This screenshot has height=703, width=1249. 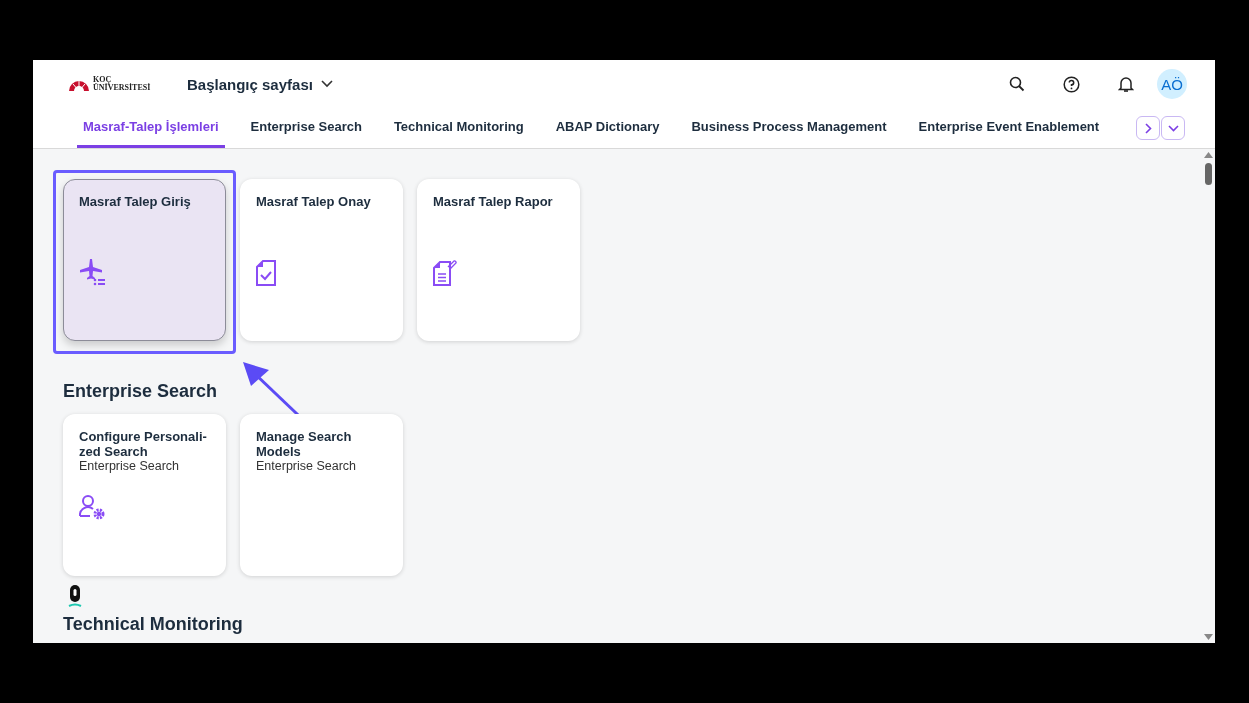 What do you see at coordinates (1208, 174) in the screenshot?
I see `scrollbar-thumb` at bounding box center [1208, 174].